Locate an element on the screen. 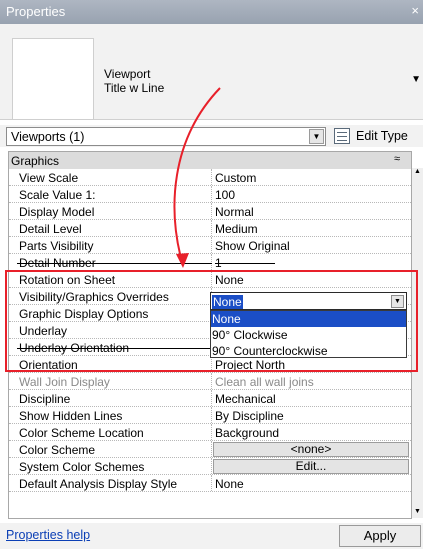 The width and height of the screenshot is (423, 549). window-title: Properties is located at coordinates (36, 11).